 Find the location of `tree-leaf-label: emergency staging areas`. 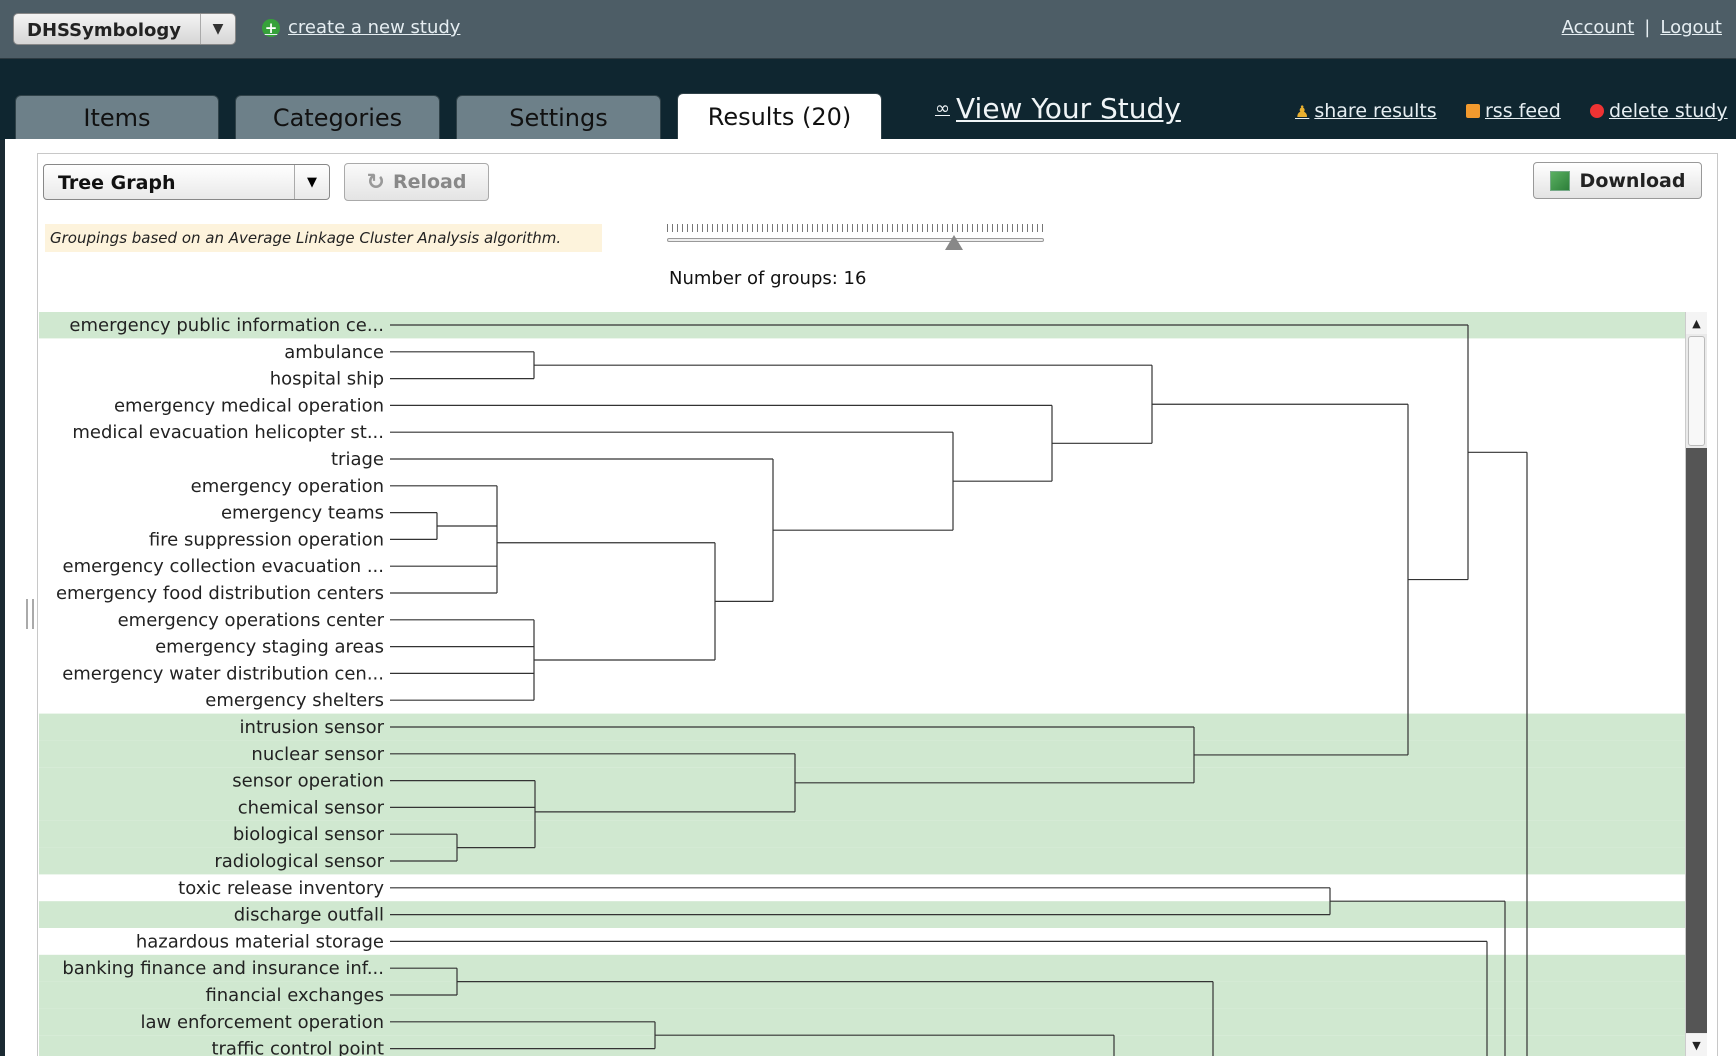

tree-leaf-label: emergency staging areas is located at coordinates (269, 647).